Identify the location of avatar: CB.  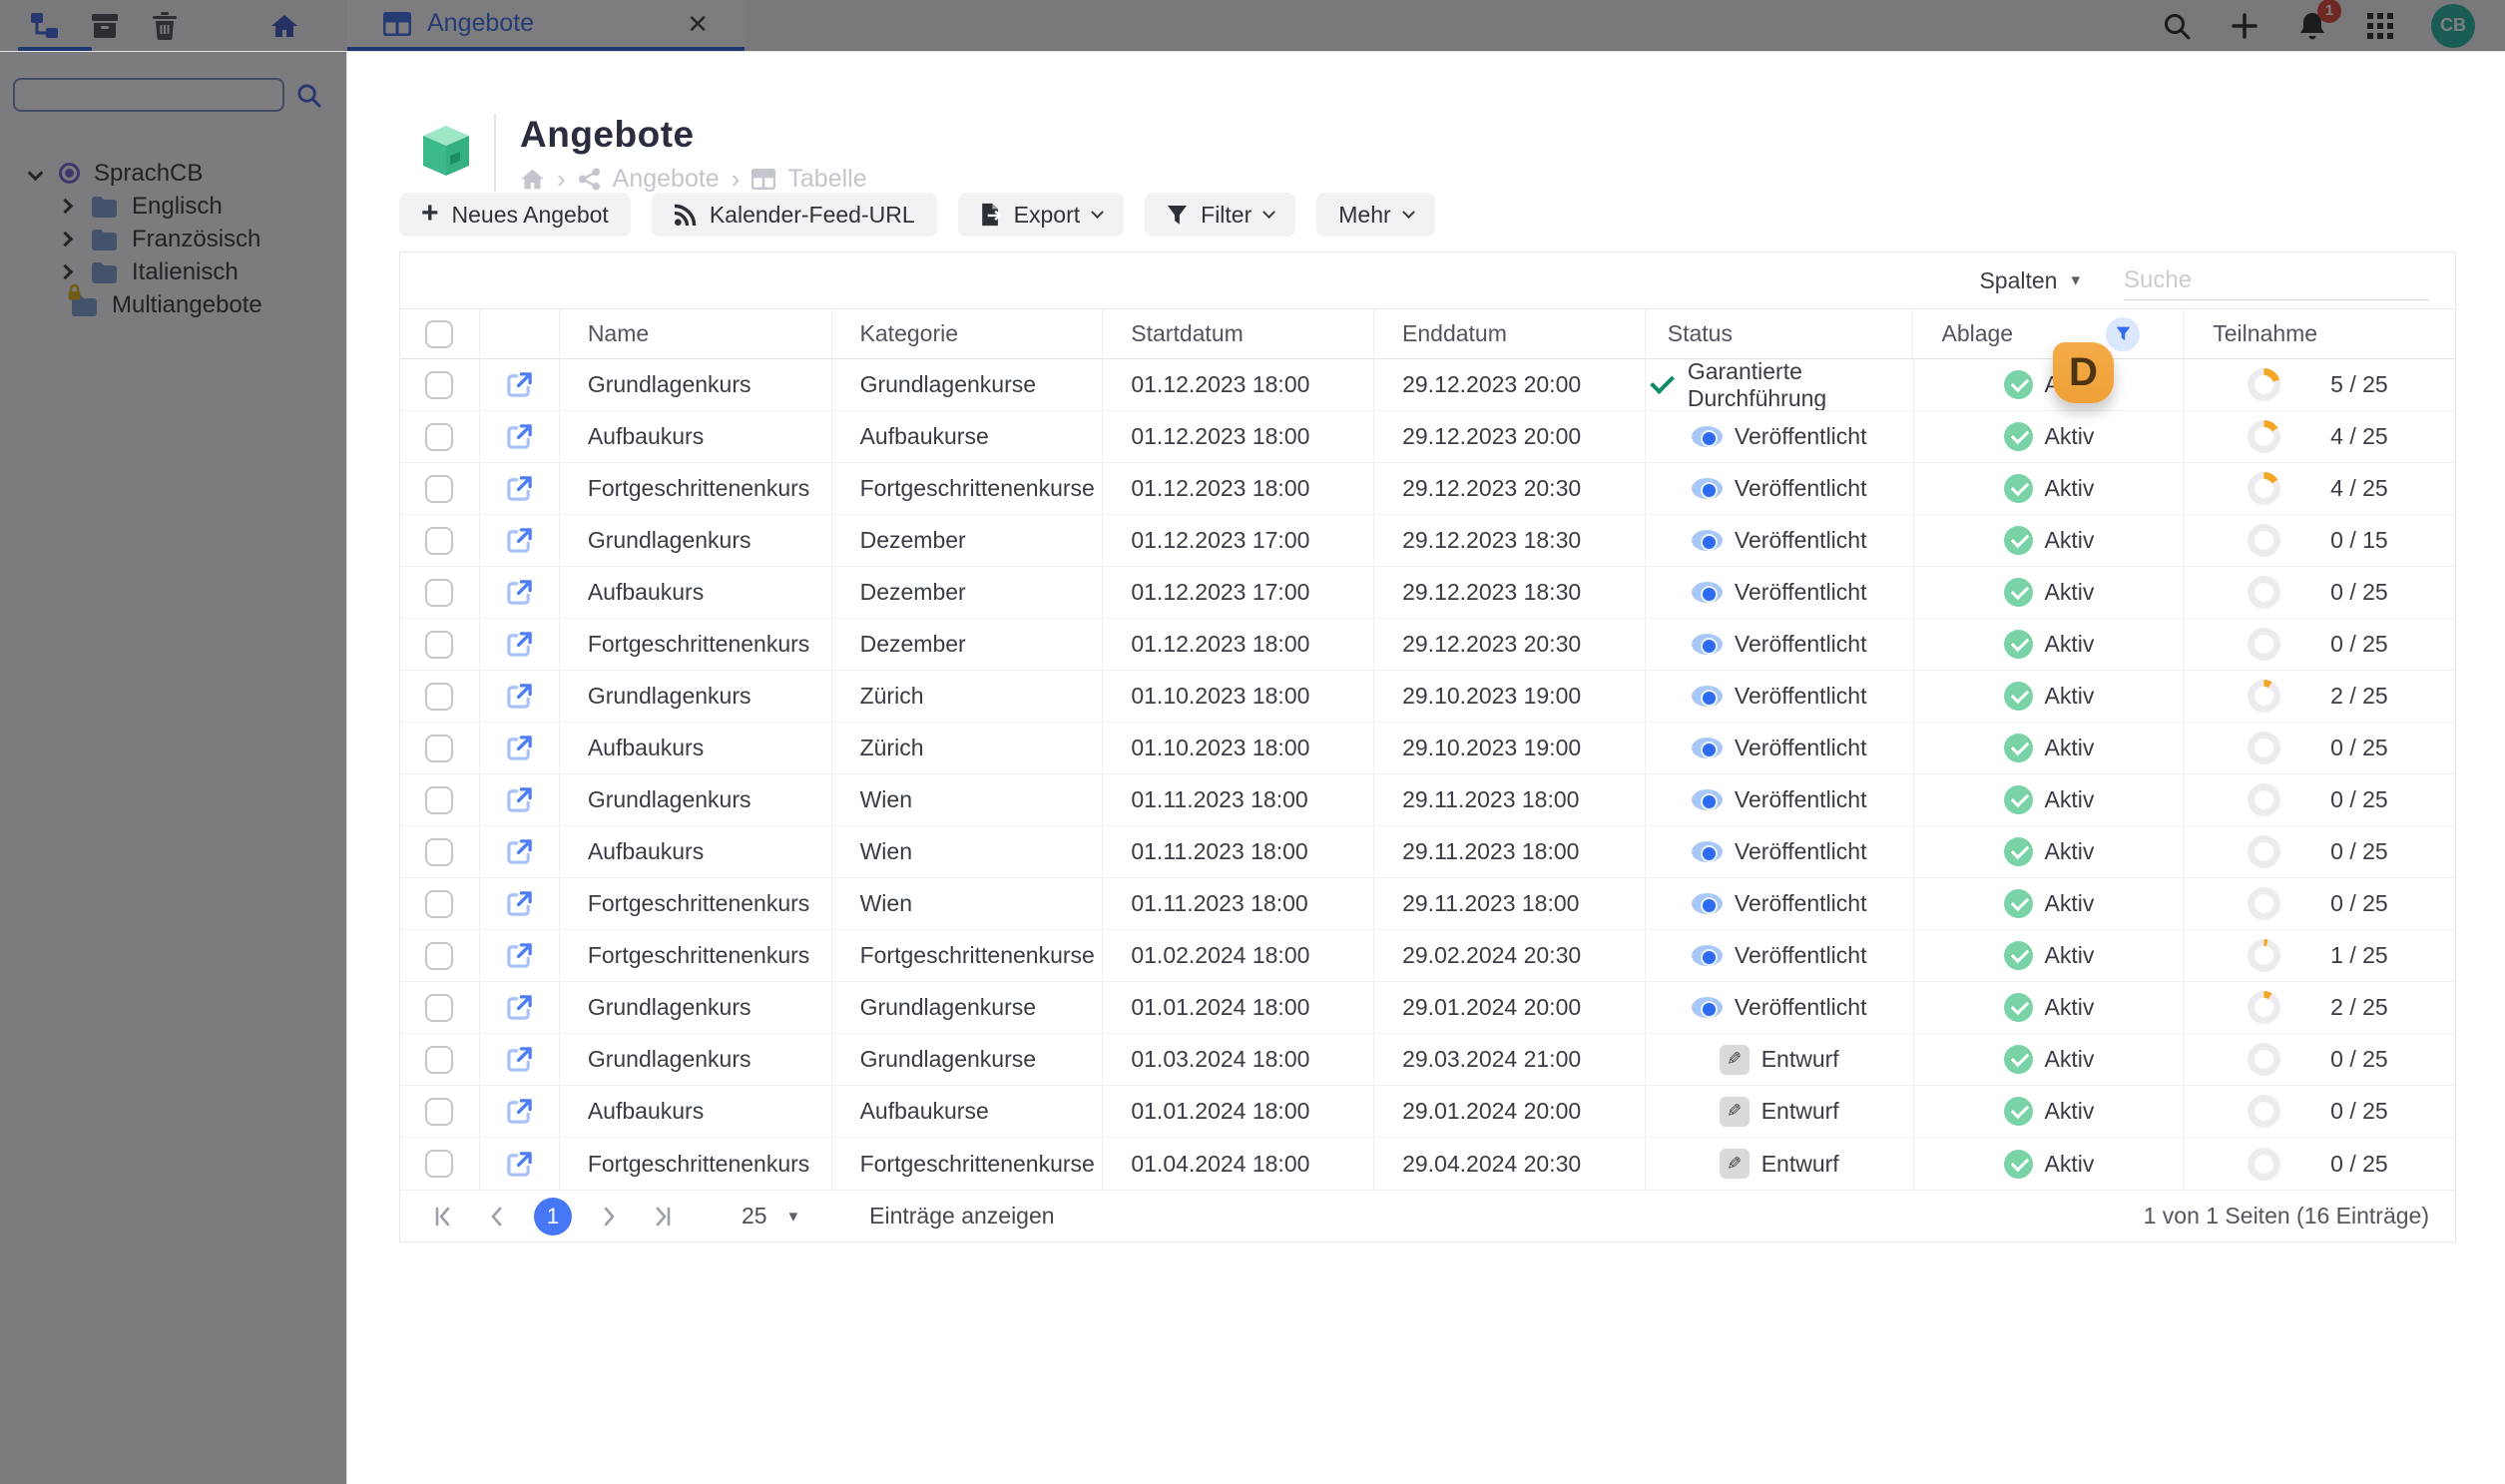
(2453, 25).